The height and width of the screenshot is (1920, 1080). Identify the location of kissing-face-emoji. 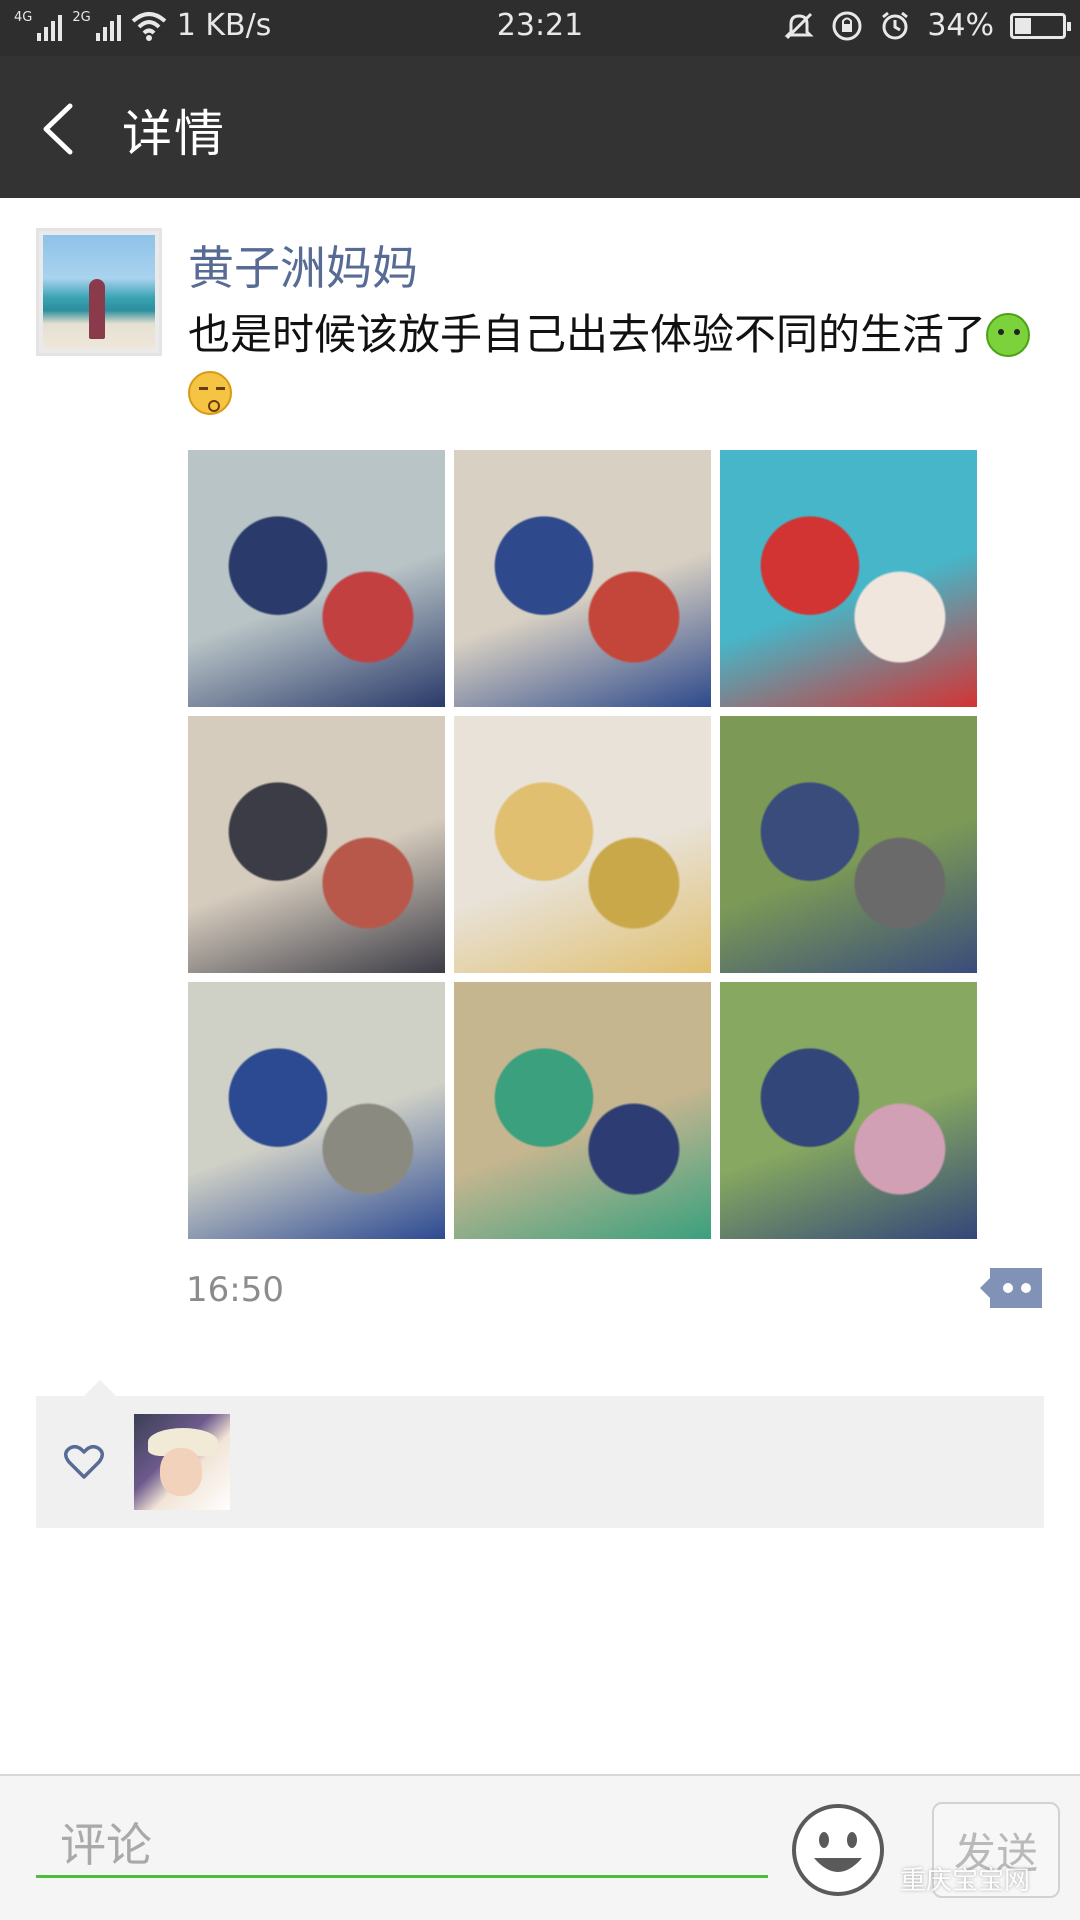
(210, 393).